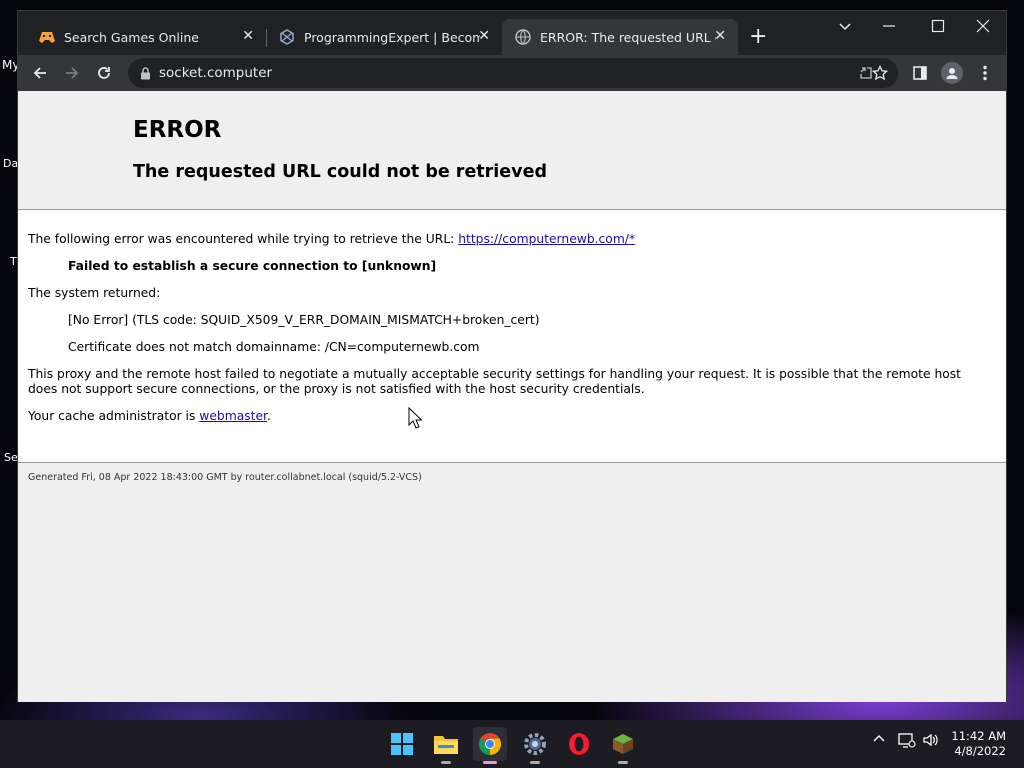 The image size is (1024, 768). Describe the element at coordinates (268, 416) in the screenshot. I see `admin-suffix: .` at that location.